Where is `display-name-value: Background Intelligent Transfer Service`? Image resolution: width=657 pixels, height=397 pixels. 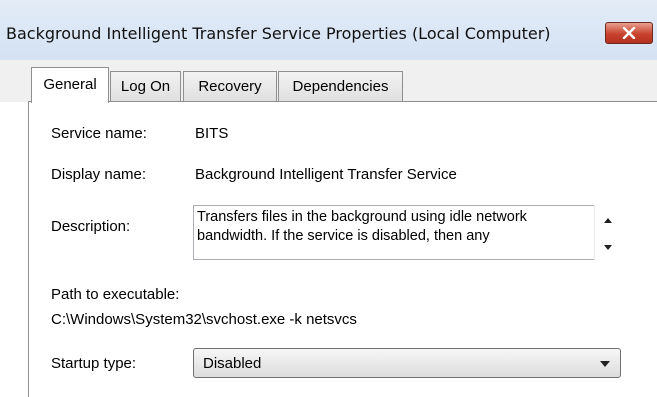 display-name-value: Background Intelligent Transfer Service is located at coordinates (326, 174).